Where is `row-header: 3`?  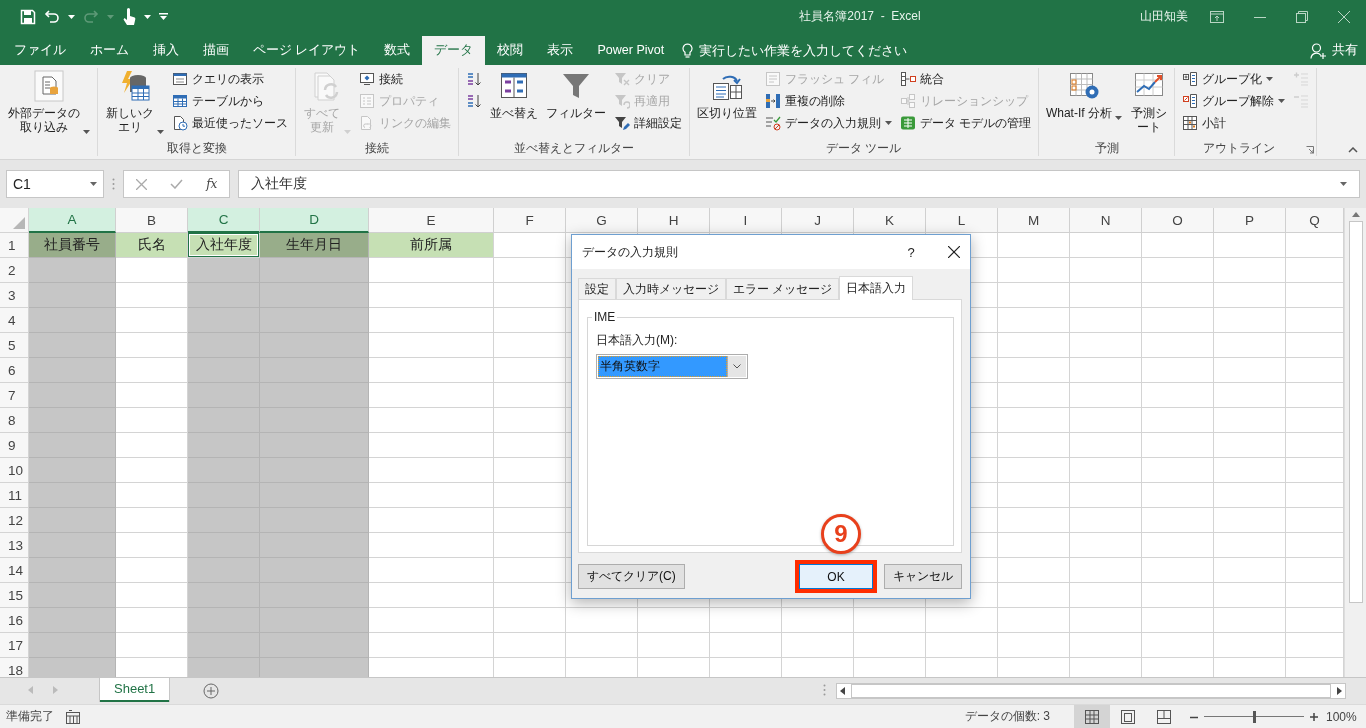
row-header: 3 is located at coordinates (14, 295).